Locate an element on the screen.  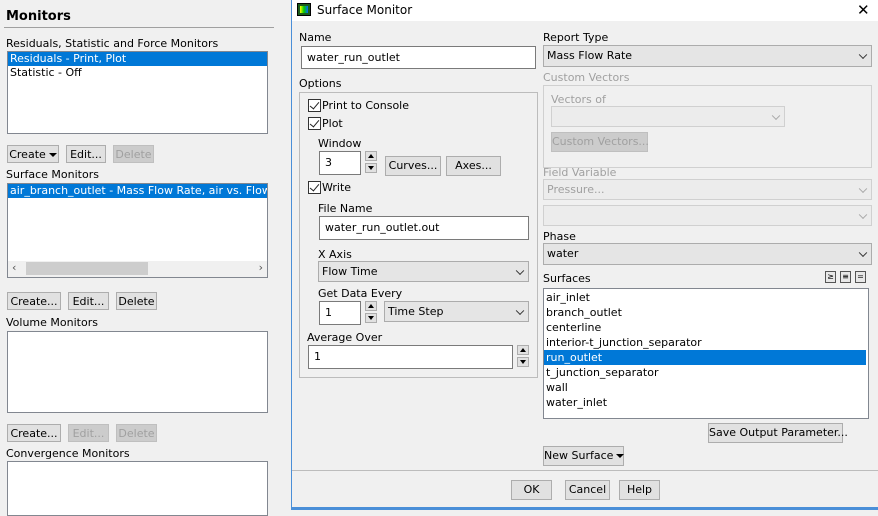
convergence-monitors-list is located at coordinates (137, 488).